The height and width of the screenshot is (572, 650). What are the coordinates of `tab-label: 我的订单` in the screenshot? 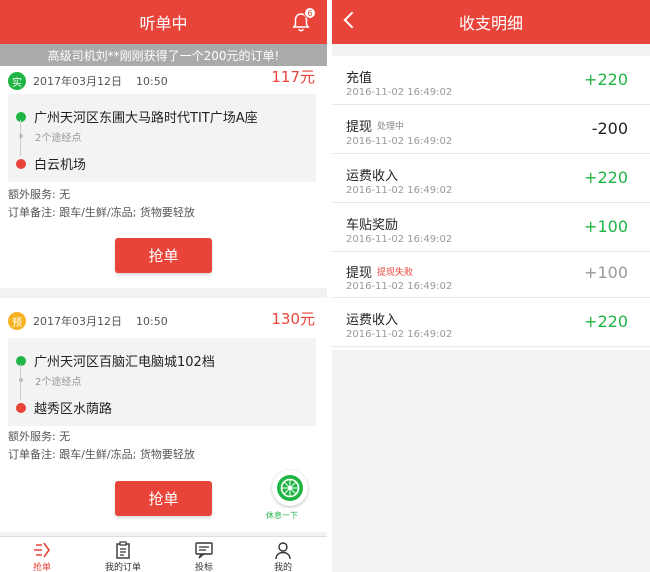 It's located at (122, 567).